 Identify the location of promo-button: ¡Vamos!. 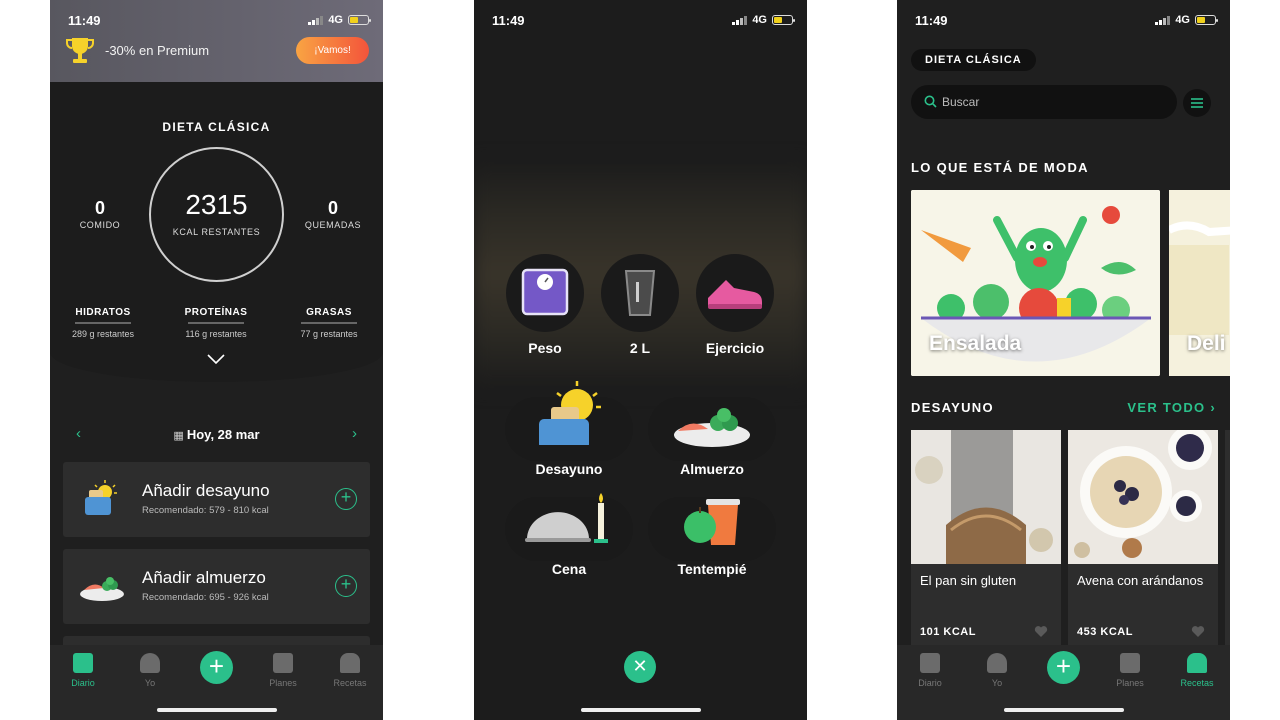
(332, 50).